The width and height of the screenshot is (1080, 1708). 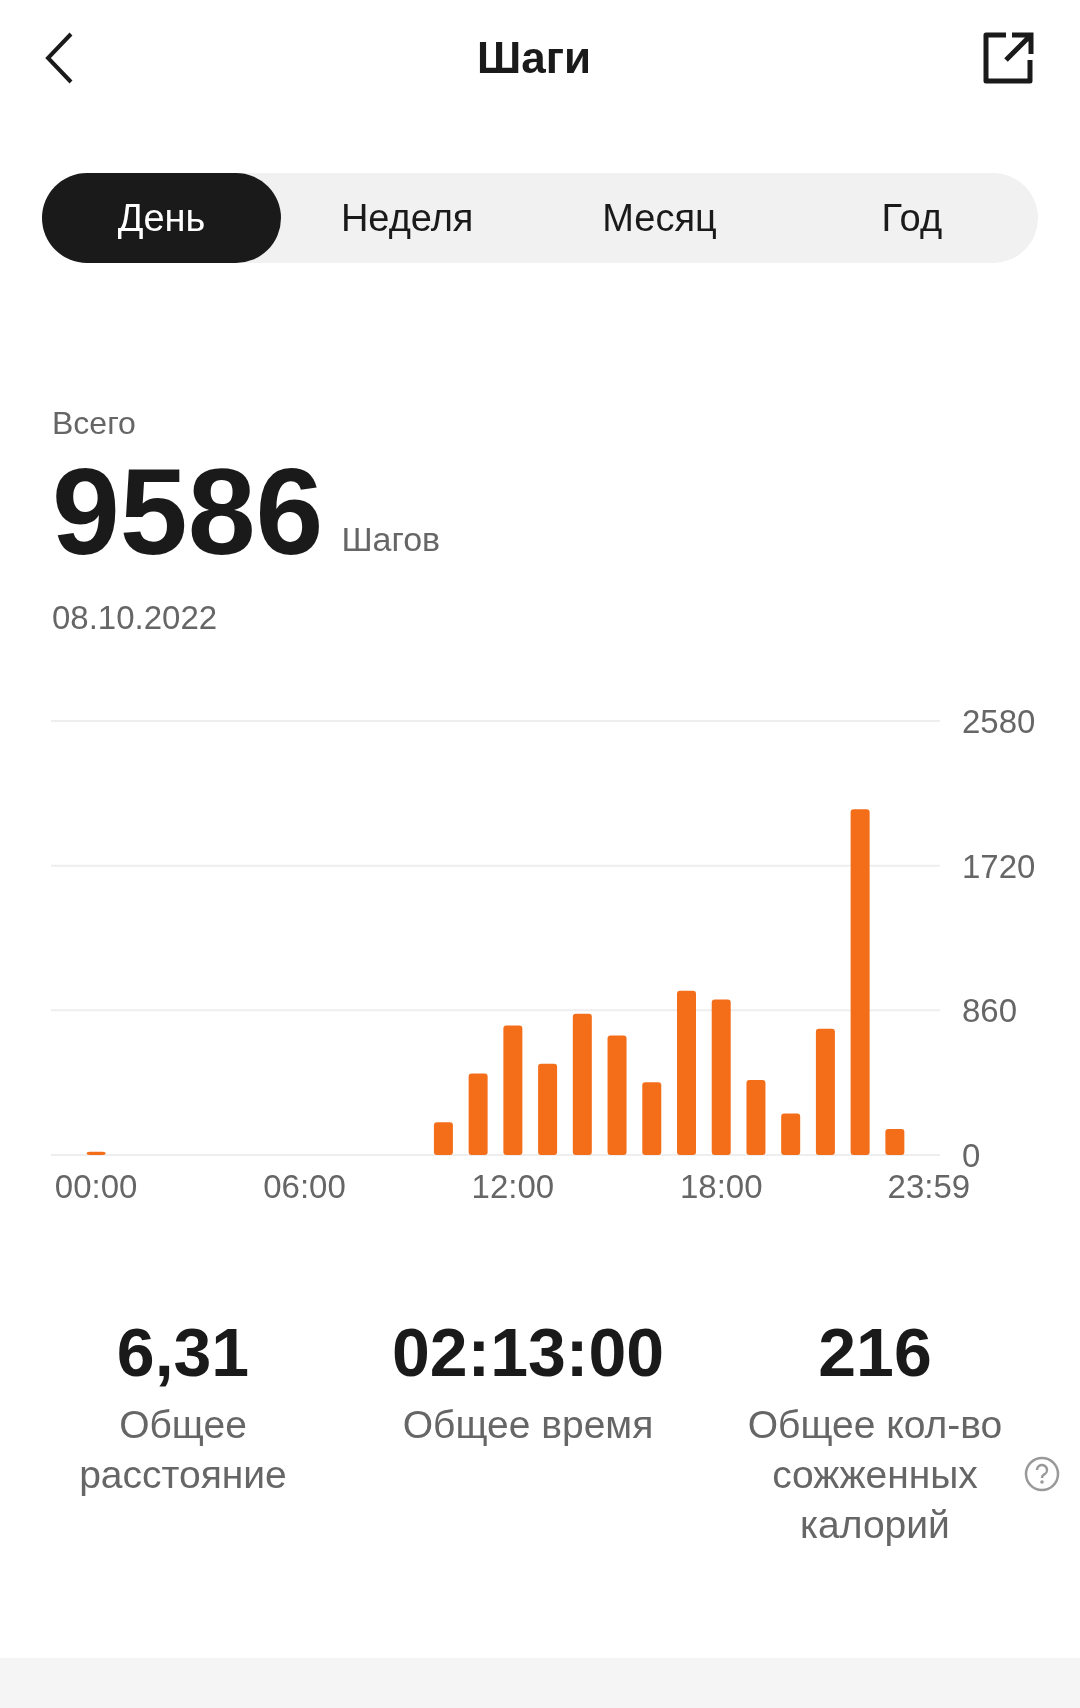 I want to click on axis-label: 860, so click(x=990, y=1010).